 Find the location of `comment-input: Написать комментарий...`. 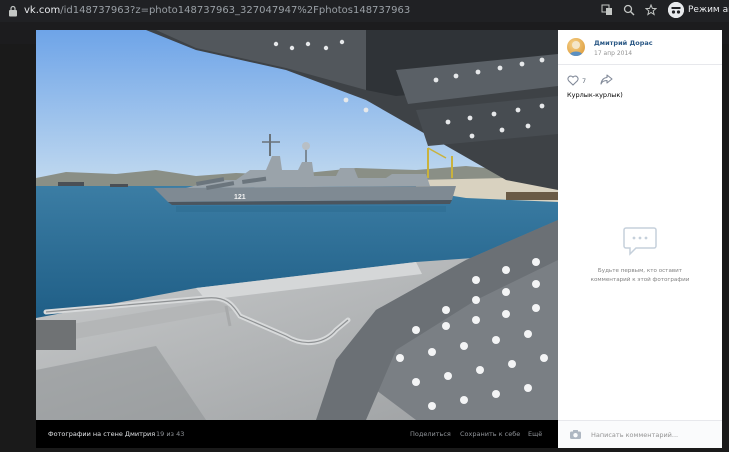

comment-input: Написать комментарий... is located at coordinates (634, 435).